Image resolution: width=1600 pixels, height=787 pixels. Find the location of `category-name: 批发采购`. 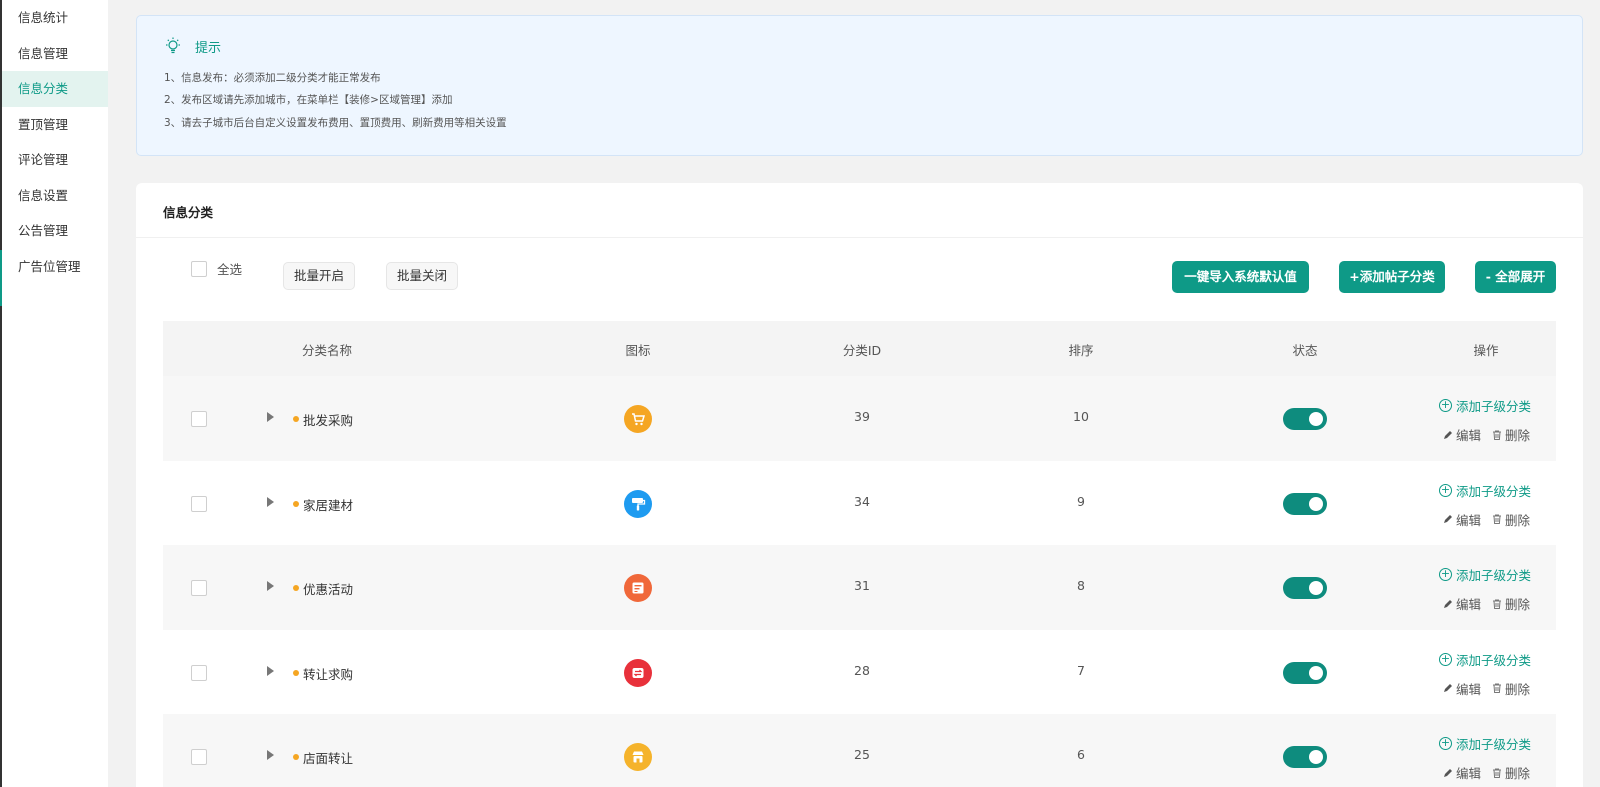

category-name: 批发采购 is located at coordinates (328, 420).